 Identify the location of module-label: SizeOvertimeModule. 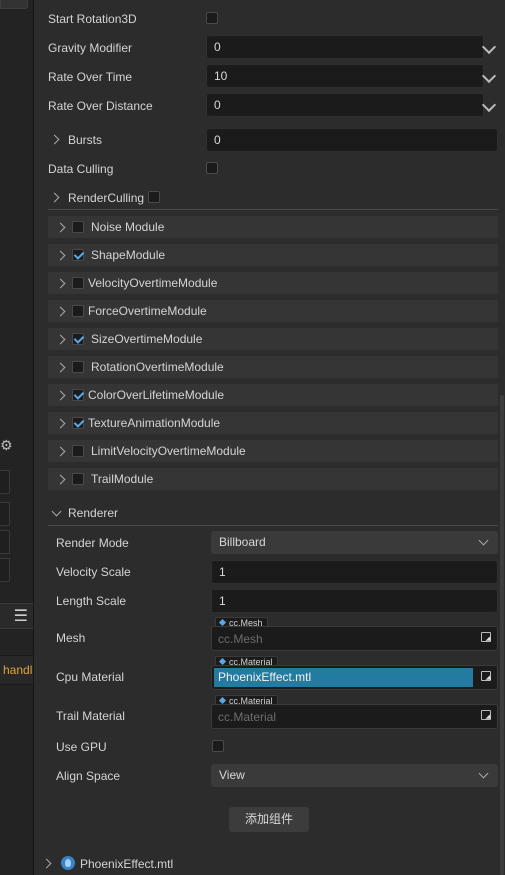
(147, 339).